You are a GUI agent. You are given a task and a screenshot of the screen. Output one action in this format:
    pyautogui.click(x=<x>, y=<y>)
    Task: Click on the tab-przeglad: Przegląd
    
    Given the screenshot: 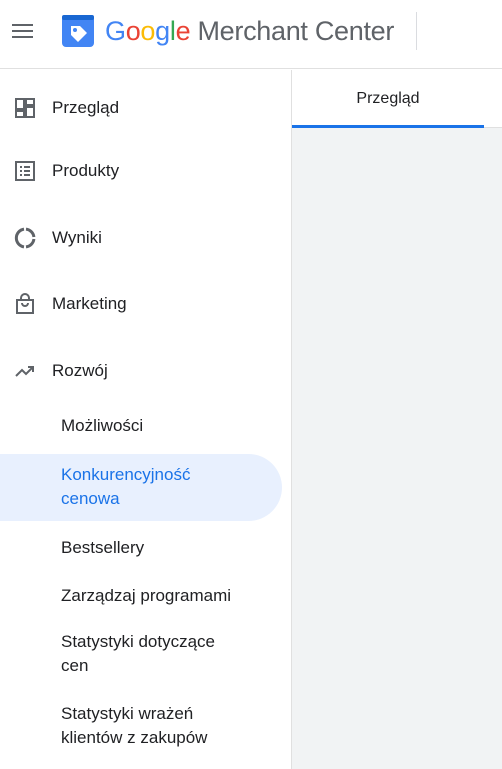 What is the action you would take?
    pyautogui.click(x=388, y=99)
    